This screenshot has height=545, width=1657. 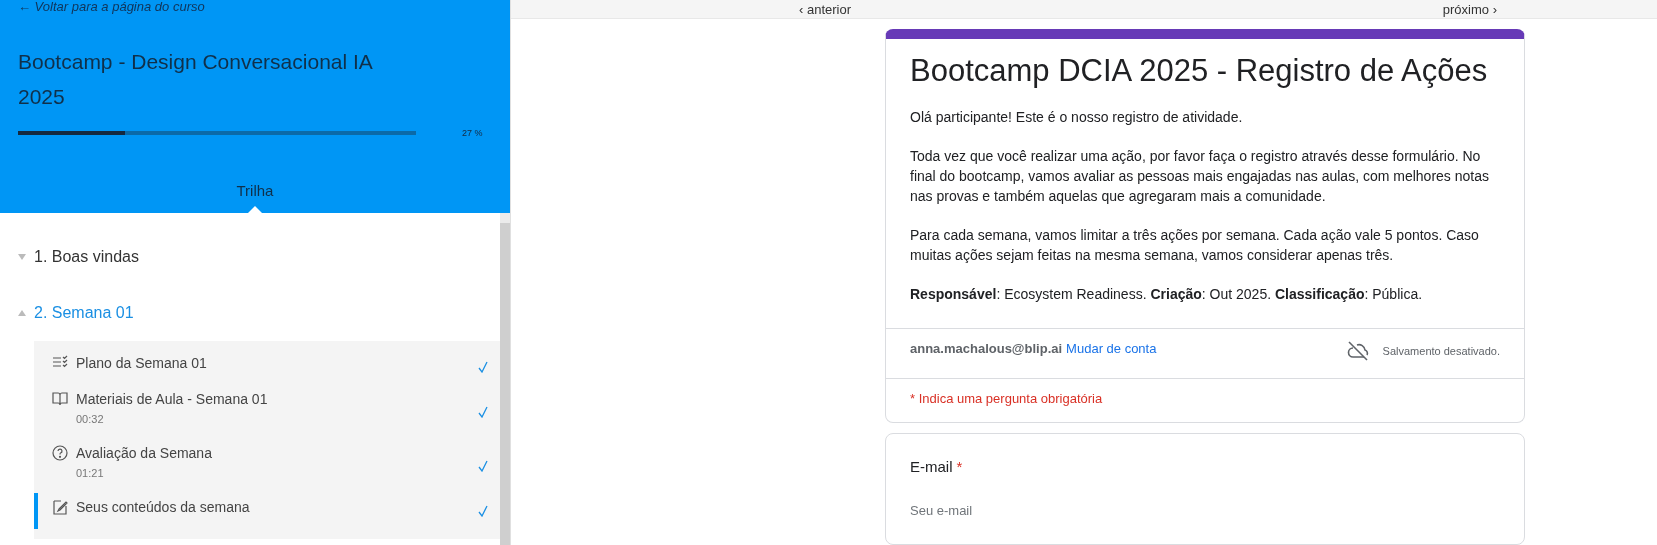 What do you see at coordinates (90, 419) in the screenshot?
I see `lesson-duration: 00:32` at bounding box center [90, 419].